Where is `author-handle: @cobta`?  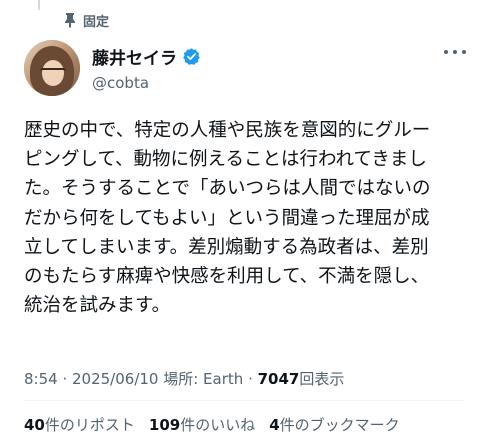
author-handle: @cobta is located at coordinates (146, 83).